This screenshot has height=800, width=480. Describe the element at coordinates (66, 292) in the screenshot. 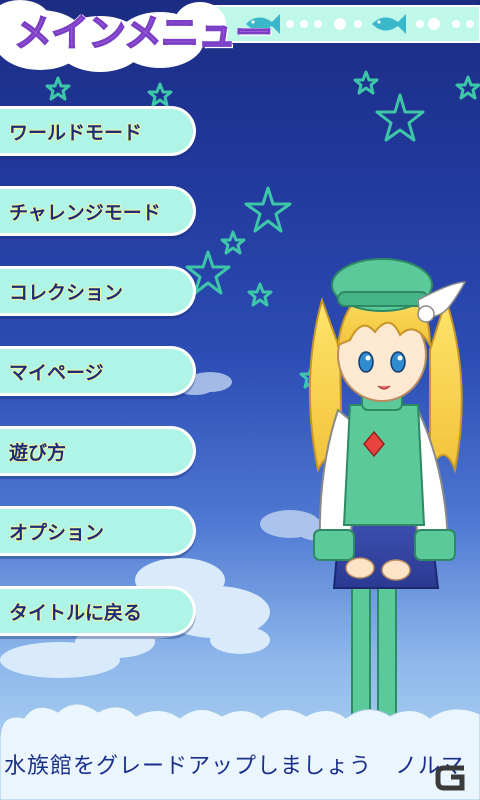

I see `menu-label: コレクション` at that location.